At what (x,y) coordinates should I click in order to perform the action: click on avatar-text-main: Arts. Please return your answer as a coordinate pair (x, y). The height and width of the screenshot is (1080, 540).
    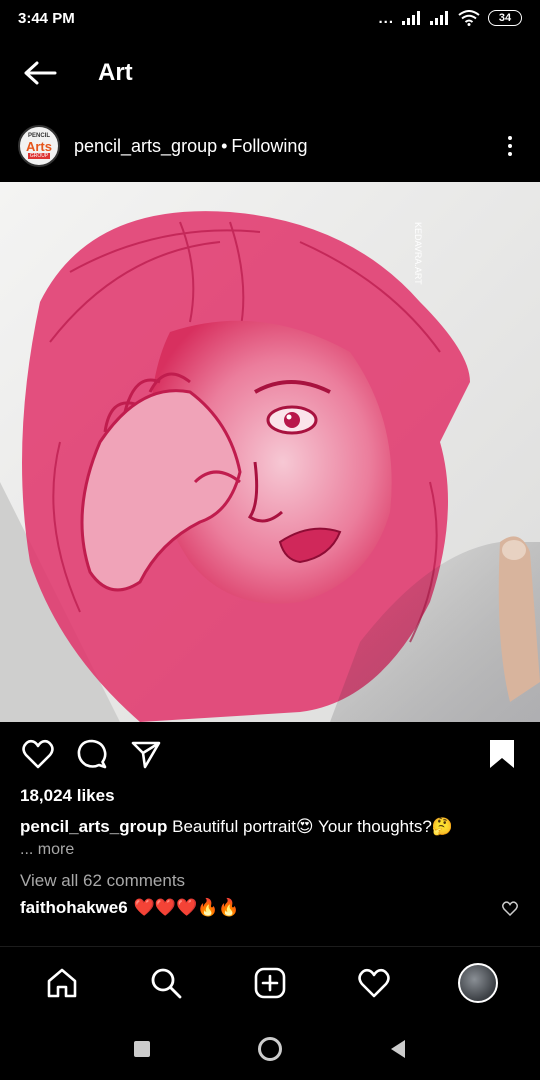
    Looking at the image, I should click on (38, 146).